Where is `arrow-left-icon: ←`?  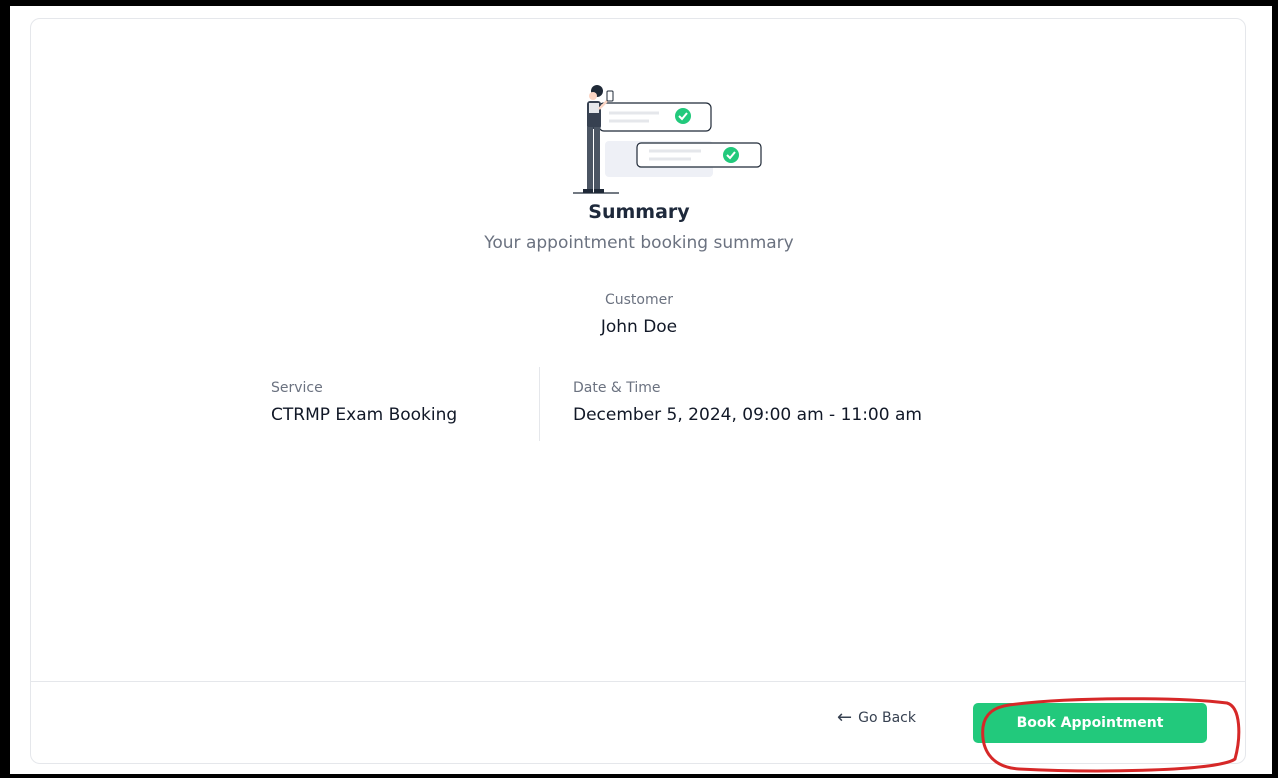
arrow-left-icon: ← is located at coordinates (845, 717).